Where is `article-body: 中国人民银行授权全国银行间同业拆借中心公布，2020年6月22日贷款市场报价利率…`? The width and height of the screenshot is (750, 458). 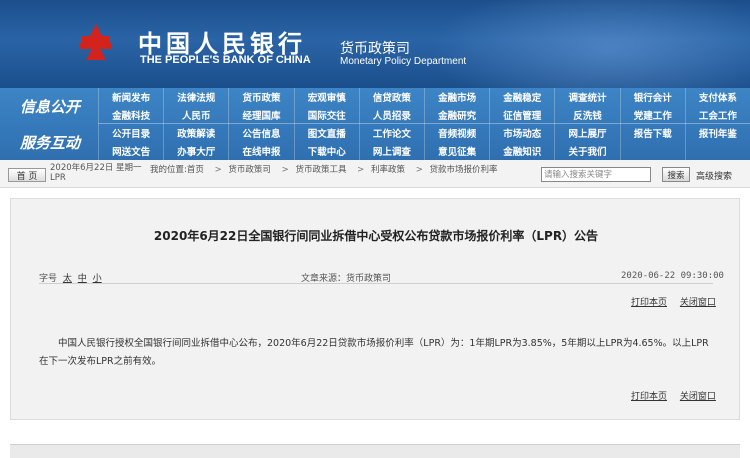
article-body: 中国人民银行授权全国银行间同业拆借中心公布，2020年6月22日贷款市场报价利率… is located at coordinates (374, 352).